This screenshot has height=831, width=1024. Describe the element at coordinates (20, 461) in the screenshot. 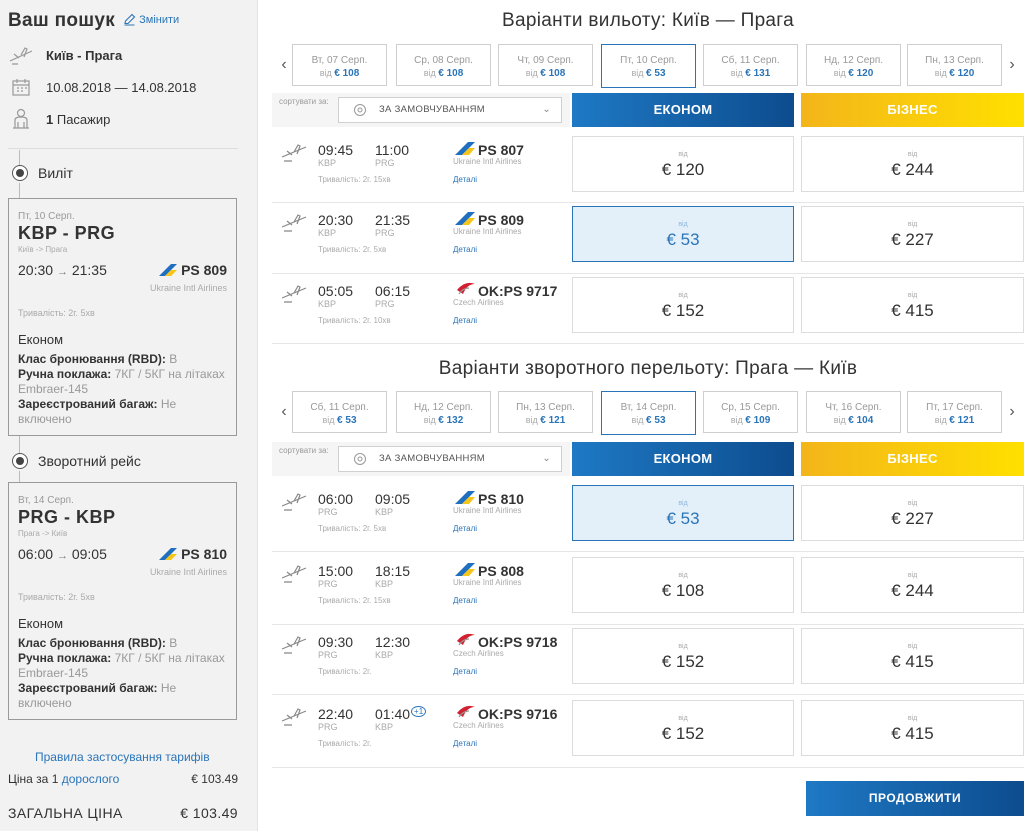

I see `radio-return` at that location.